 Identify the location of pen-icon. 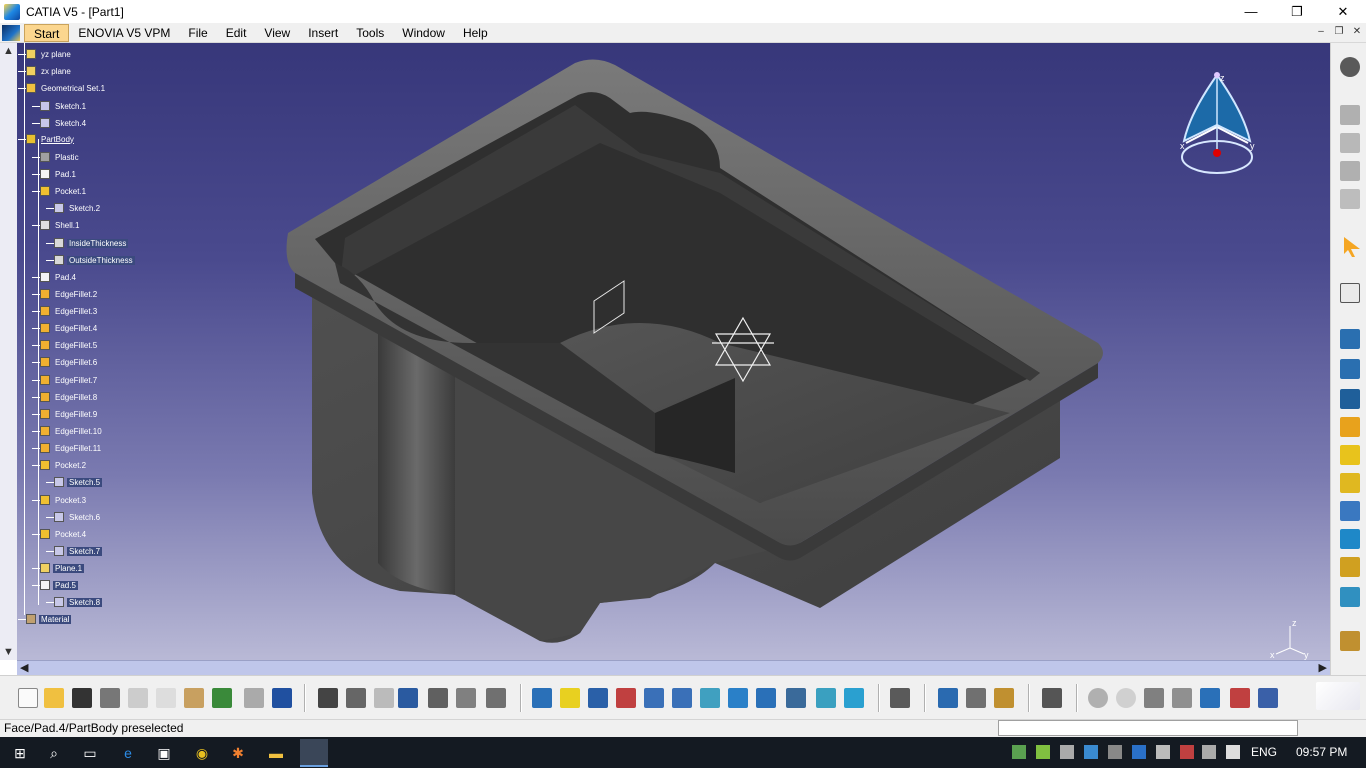
(1115, 752).